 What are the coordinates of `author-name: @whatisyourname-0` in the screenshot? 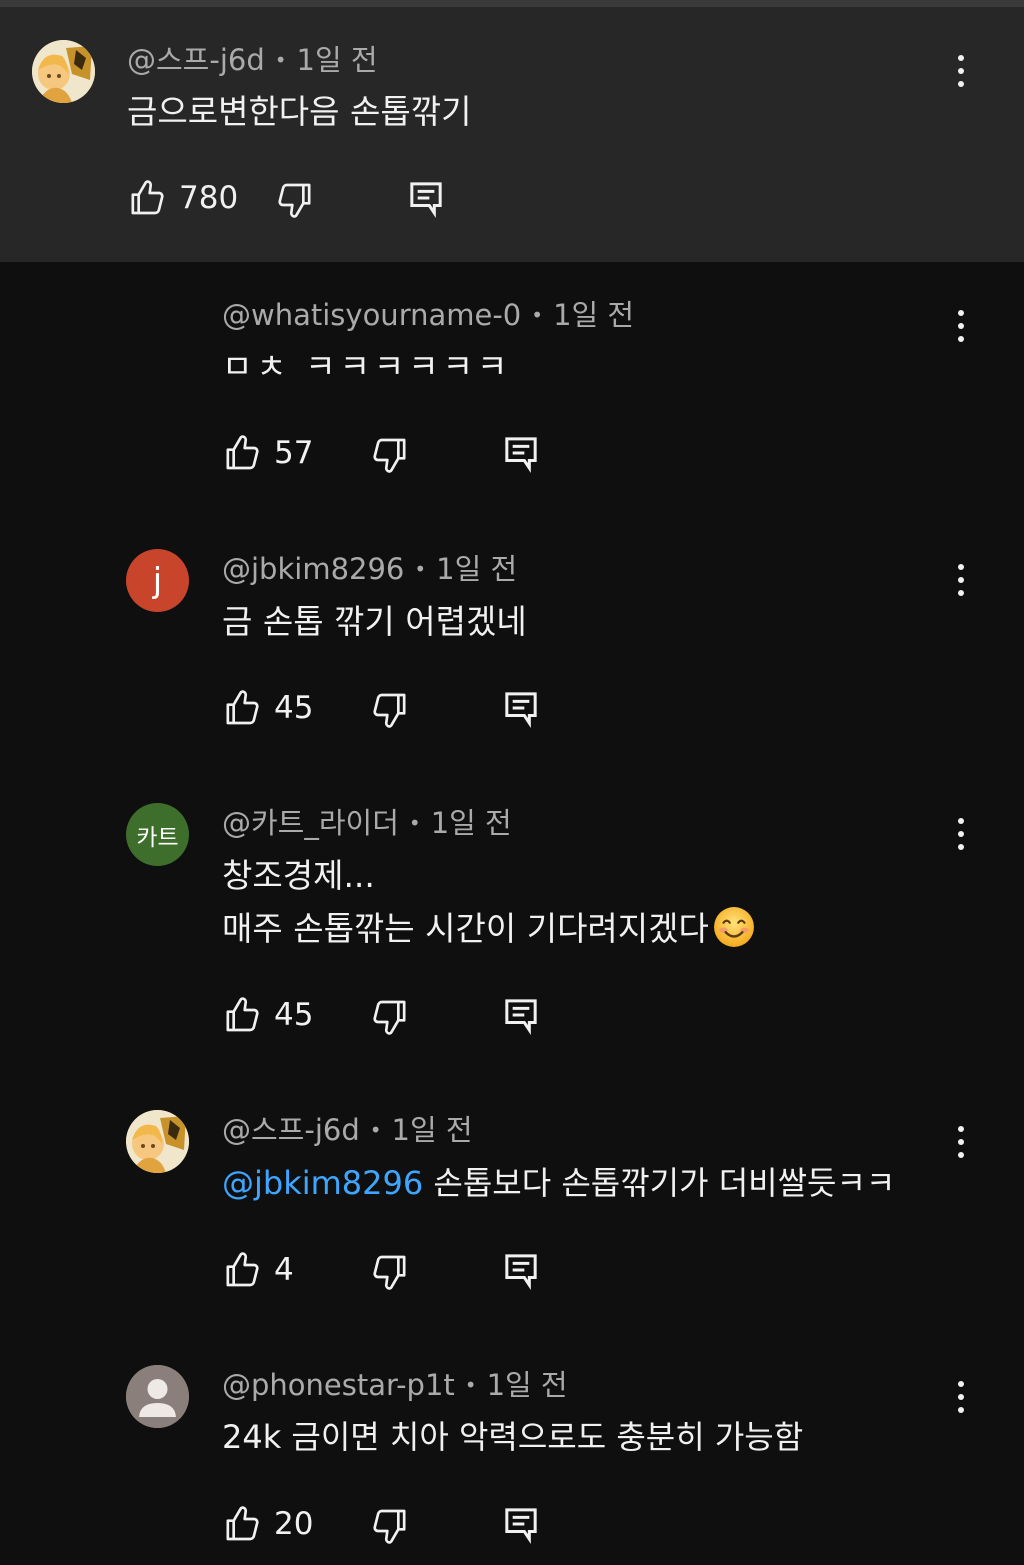 It's located at (371, 315).